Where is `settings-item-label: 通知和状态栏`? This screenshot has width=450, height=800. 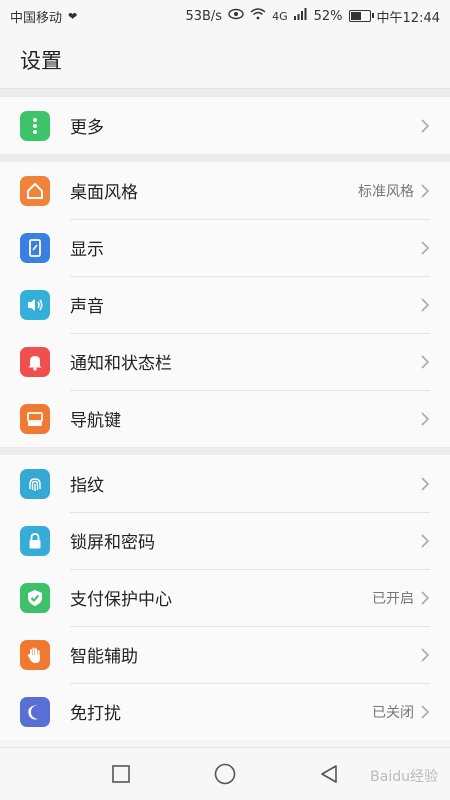
settings-item-label: 通知和状态栏 is located at coordinates (121, 364).